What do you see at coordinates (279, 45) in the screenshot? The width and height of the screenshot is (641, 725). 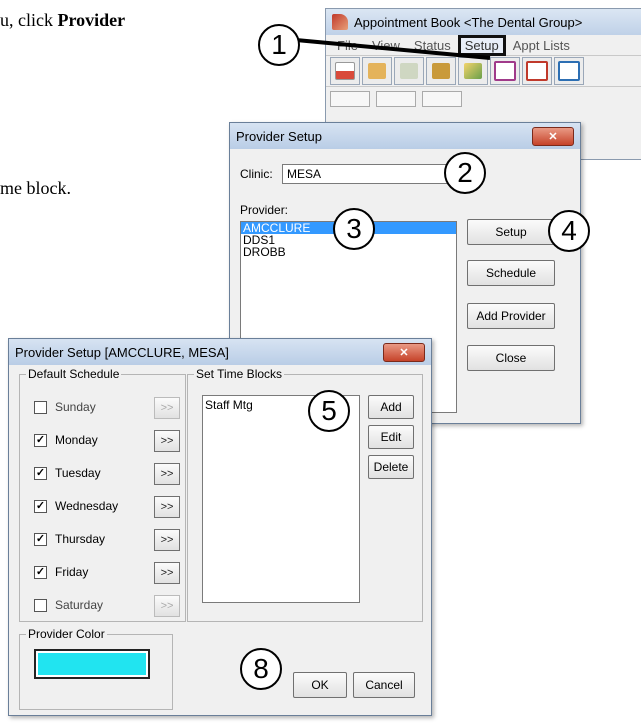 I see `callout-1: 1` at bounding box center [279, 45].